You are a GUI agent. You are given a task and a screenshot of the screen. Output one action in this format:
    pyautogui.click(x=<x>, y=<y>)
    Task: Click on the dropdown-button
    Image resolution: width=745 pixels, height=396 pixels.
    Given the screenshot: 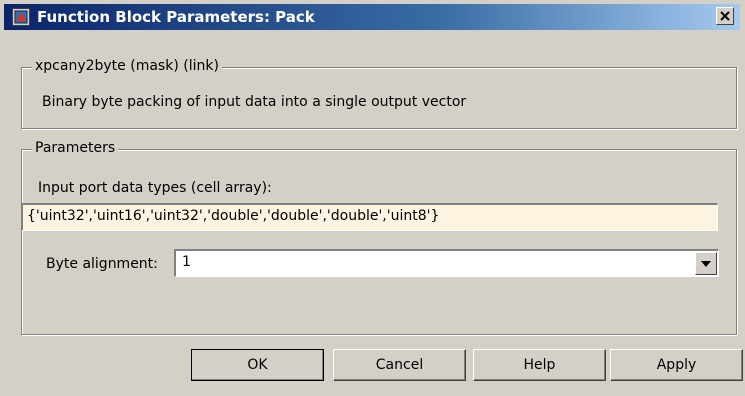 What is the action you would take?
    pyautogui.click(x=706, y=263)
    